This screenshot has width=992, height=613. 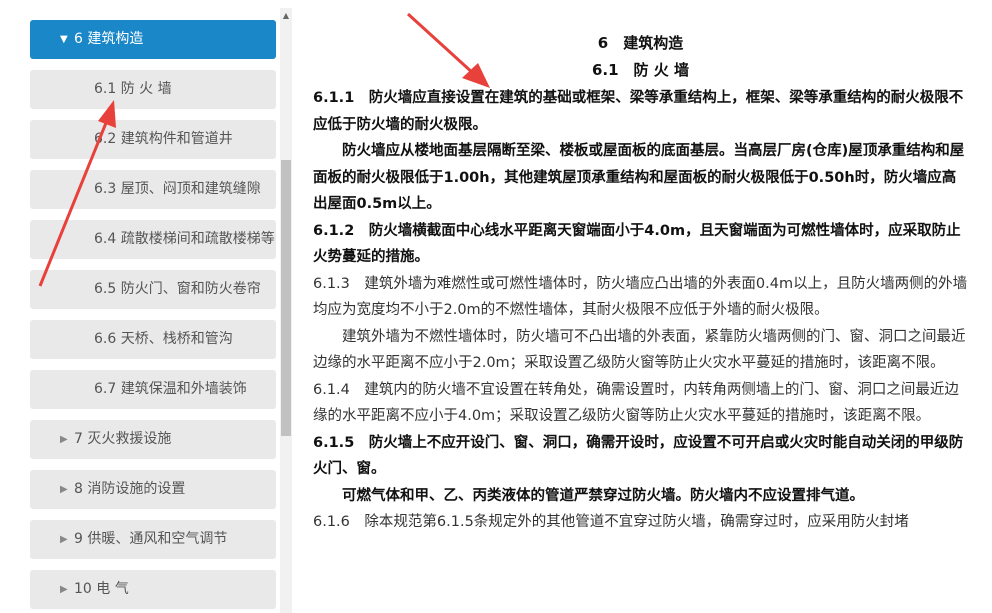 I want to click on toc-item-label: 10 电 气, so click(x=101, y=589).